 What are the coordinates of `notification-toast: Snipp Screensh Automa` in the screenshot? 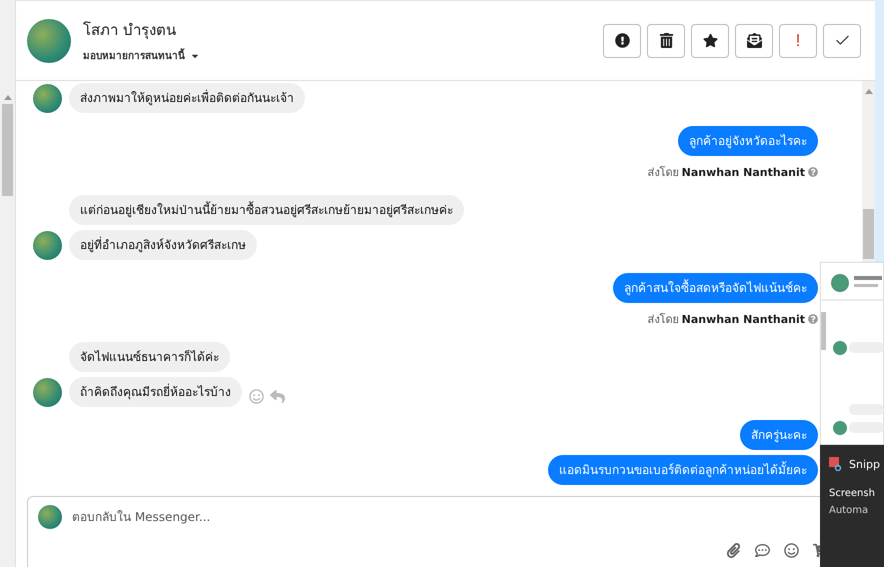 It's located at (852, 506).